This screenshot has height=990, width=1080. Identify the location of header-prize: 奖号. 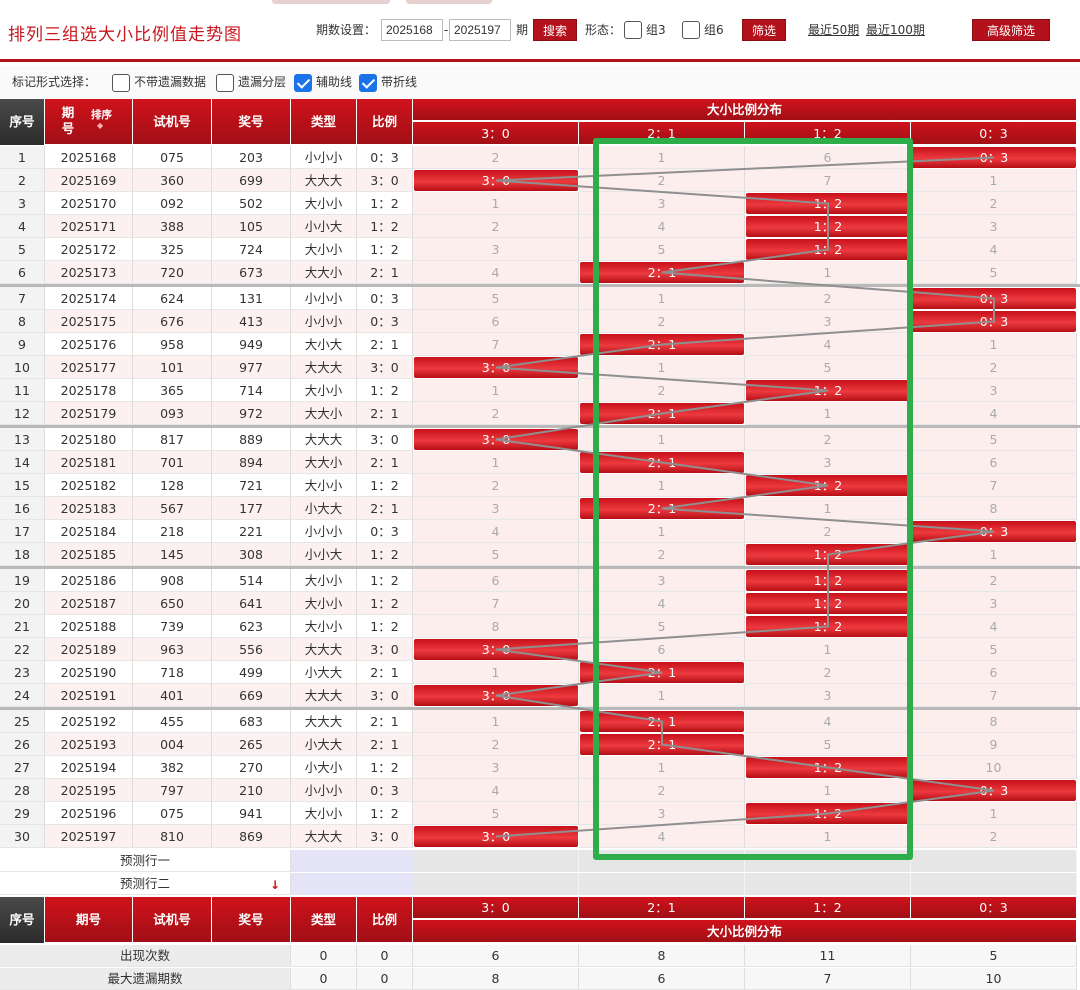
(251, 122).